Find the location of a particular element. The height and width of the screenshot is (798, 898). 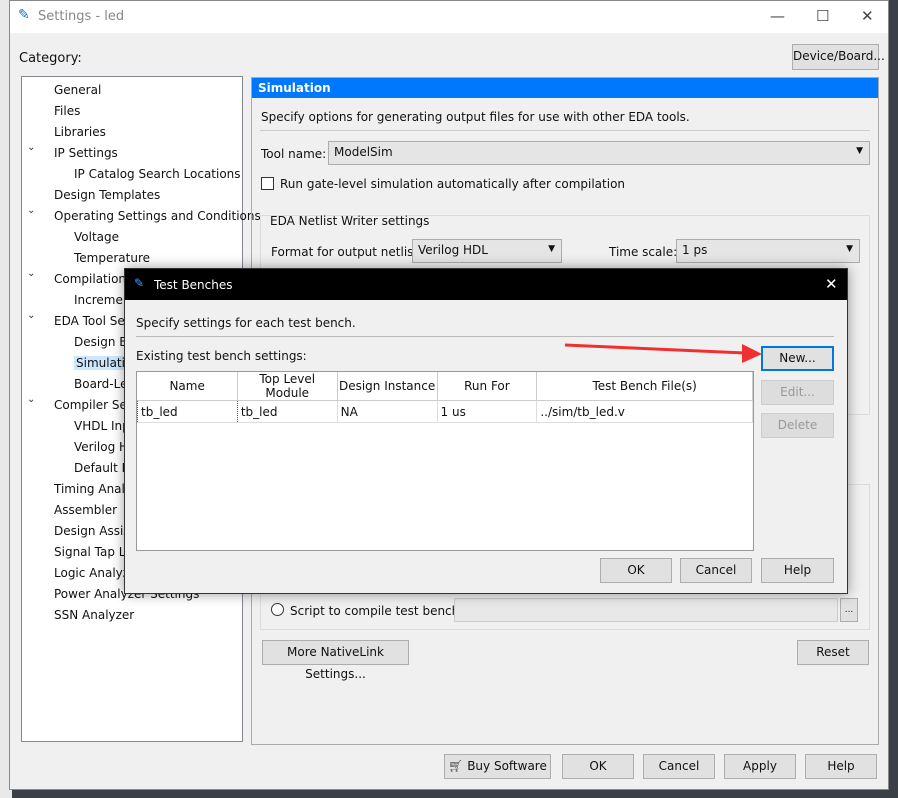

tree-item: Operating Settings and Conditions is located at coordinates (157, 216).